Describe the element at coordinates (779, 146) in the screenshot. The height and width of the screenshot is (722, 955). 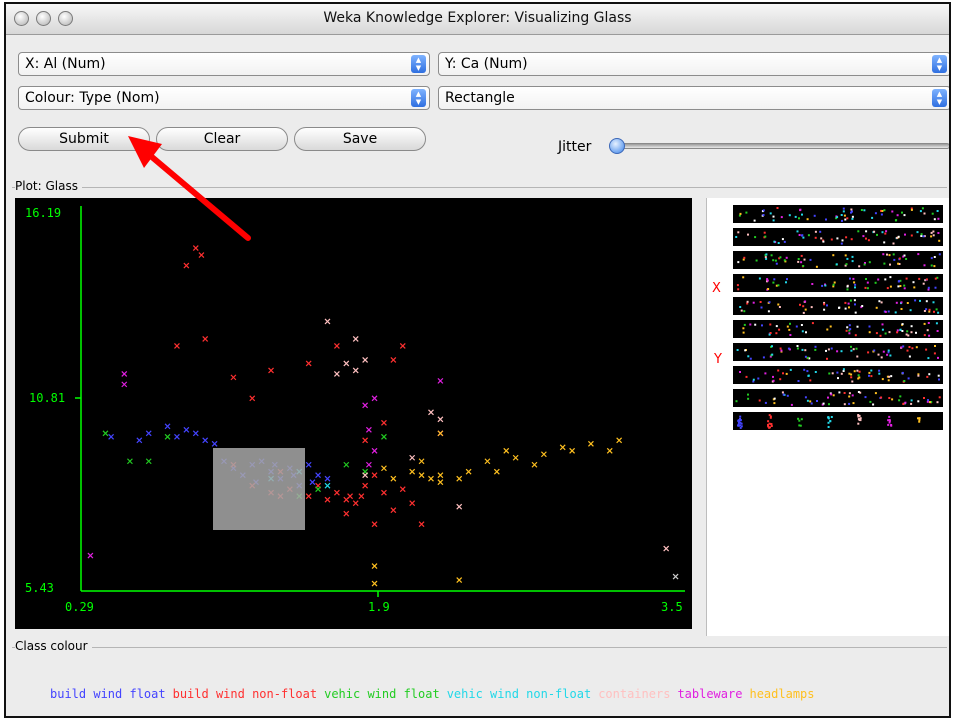
I see `jitter-slider-track` at that location.